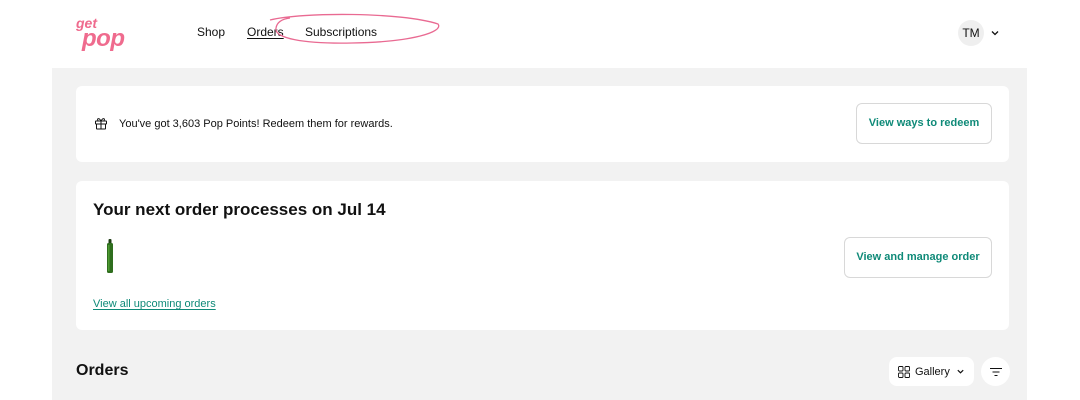 The image size is (1080, 400). I want to click on filter-button, so click(995, 371).